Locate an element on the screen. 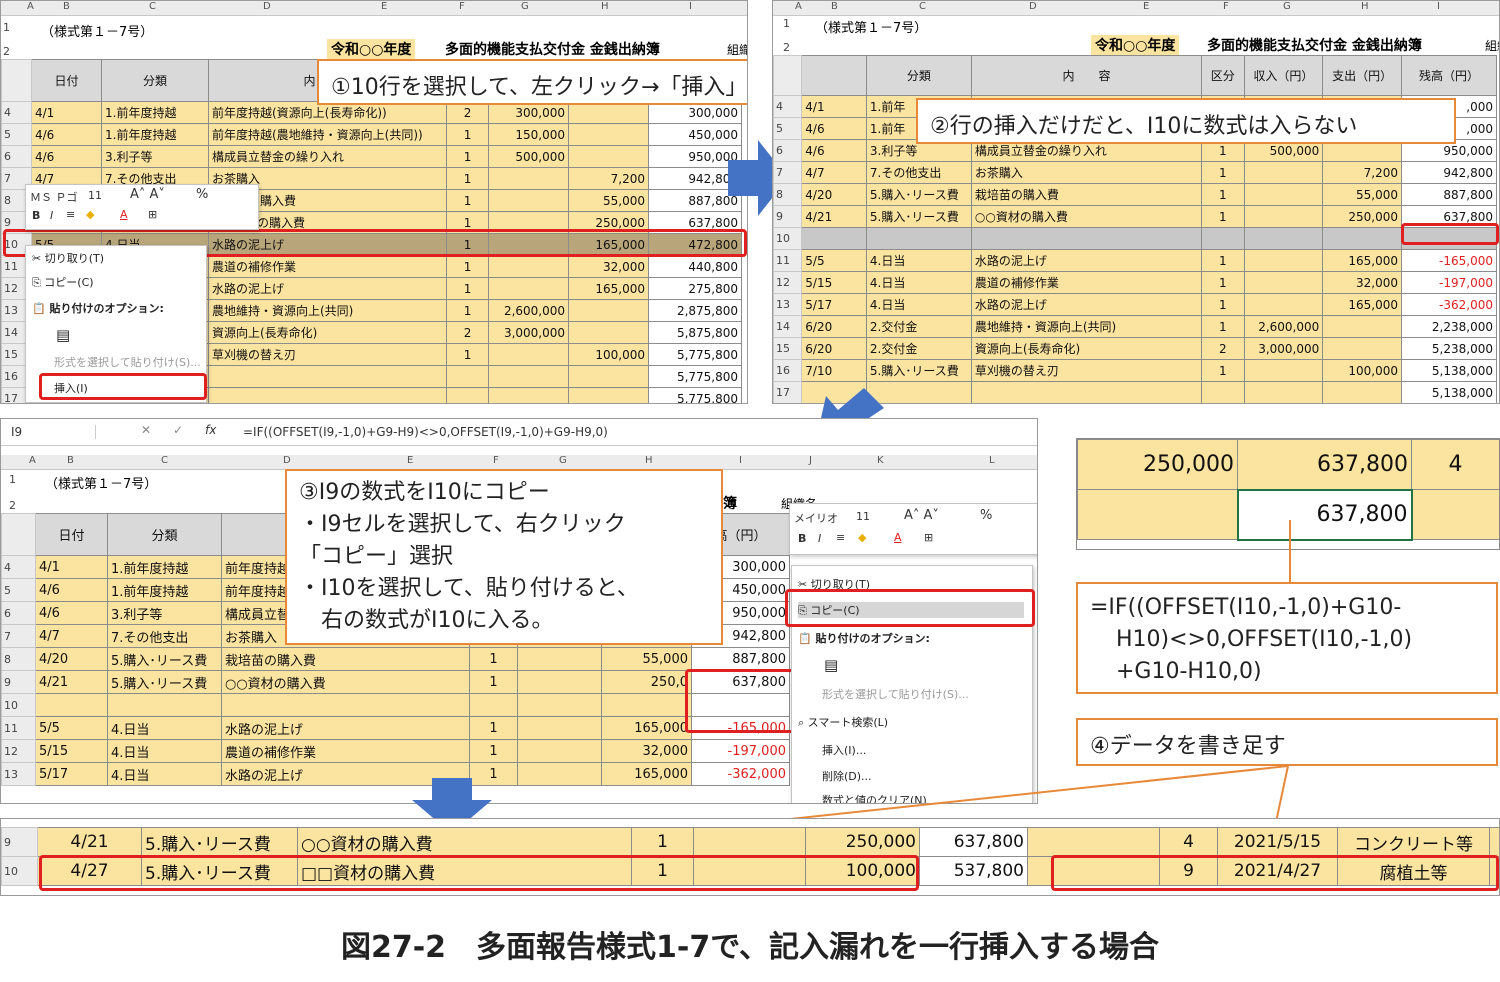 Image resolution: width=1500 pixels, height=982 pixels. cell-expense: 250,000 is located at coordinates (1362, 216).